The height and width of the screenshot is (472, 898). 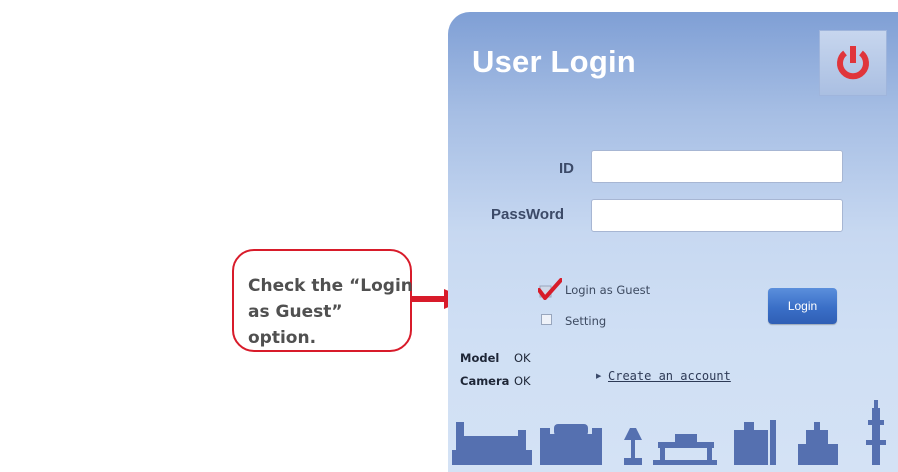 What do you see at coordinates (546, 319) in the screenshot?
I see `setting-checkbox` at bounding box center [546, 319].